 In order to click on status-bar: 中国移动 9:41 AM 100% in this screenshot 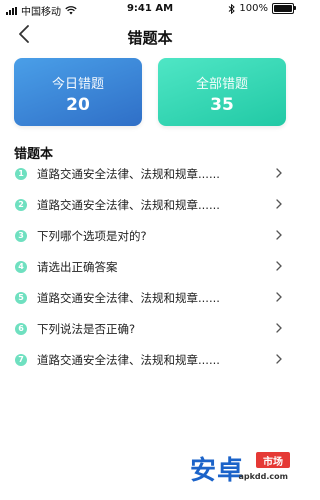, I will do `click(150, 10)`.